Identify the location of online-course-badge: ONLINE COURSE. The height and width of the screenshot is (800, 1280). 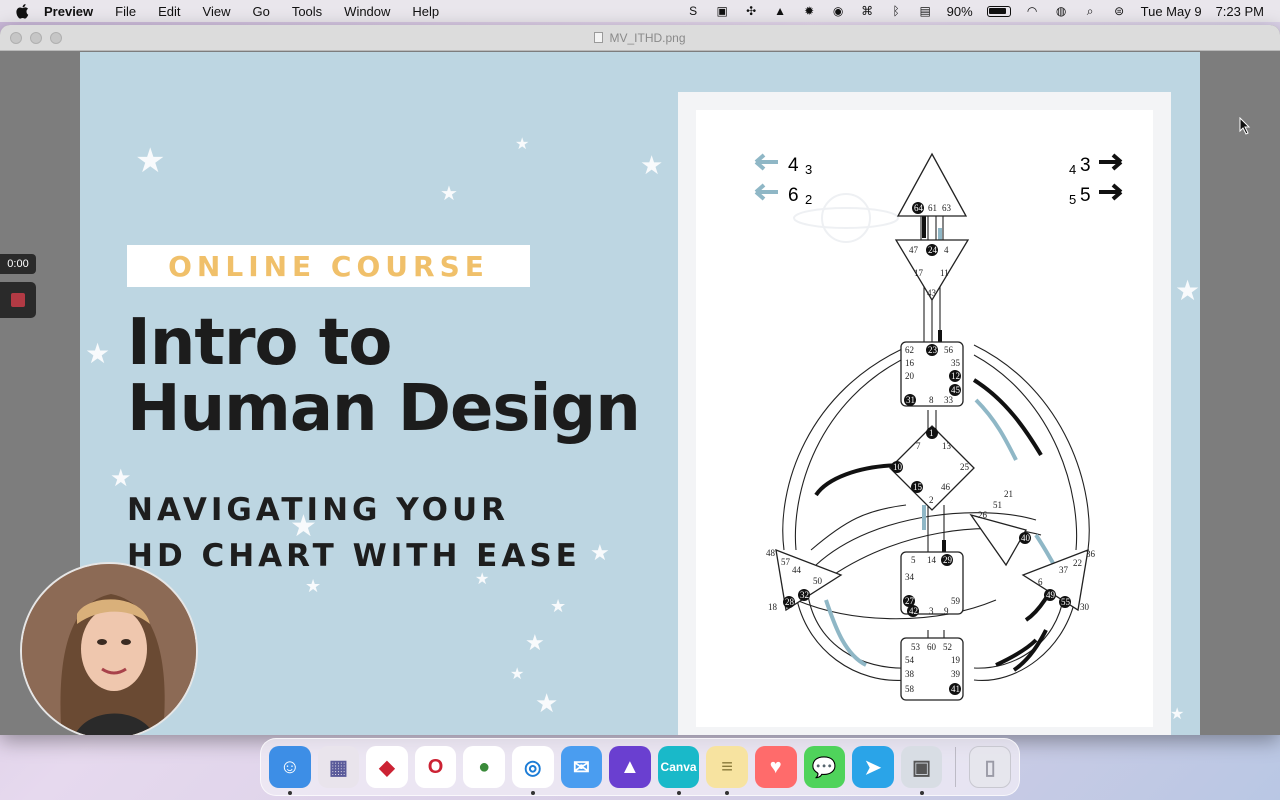
(328, 266).